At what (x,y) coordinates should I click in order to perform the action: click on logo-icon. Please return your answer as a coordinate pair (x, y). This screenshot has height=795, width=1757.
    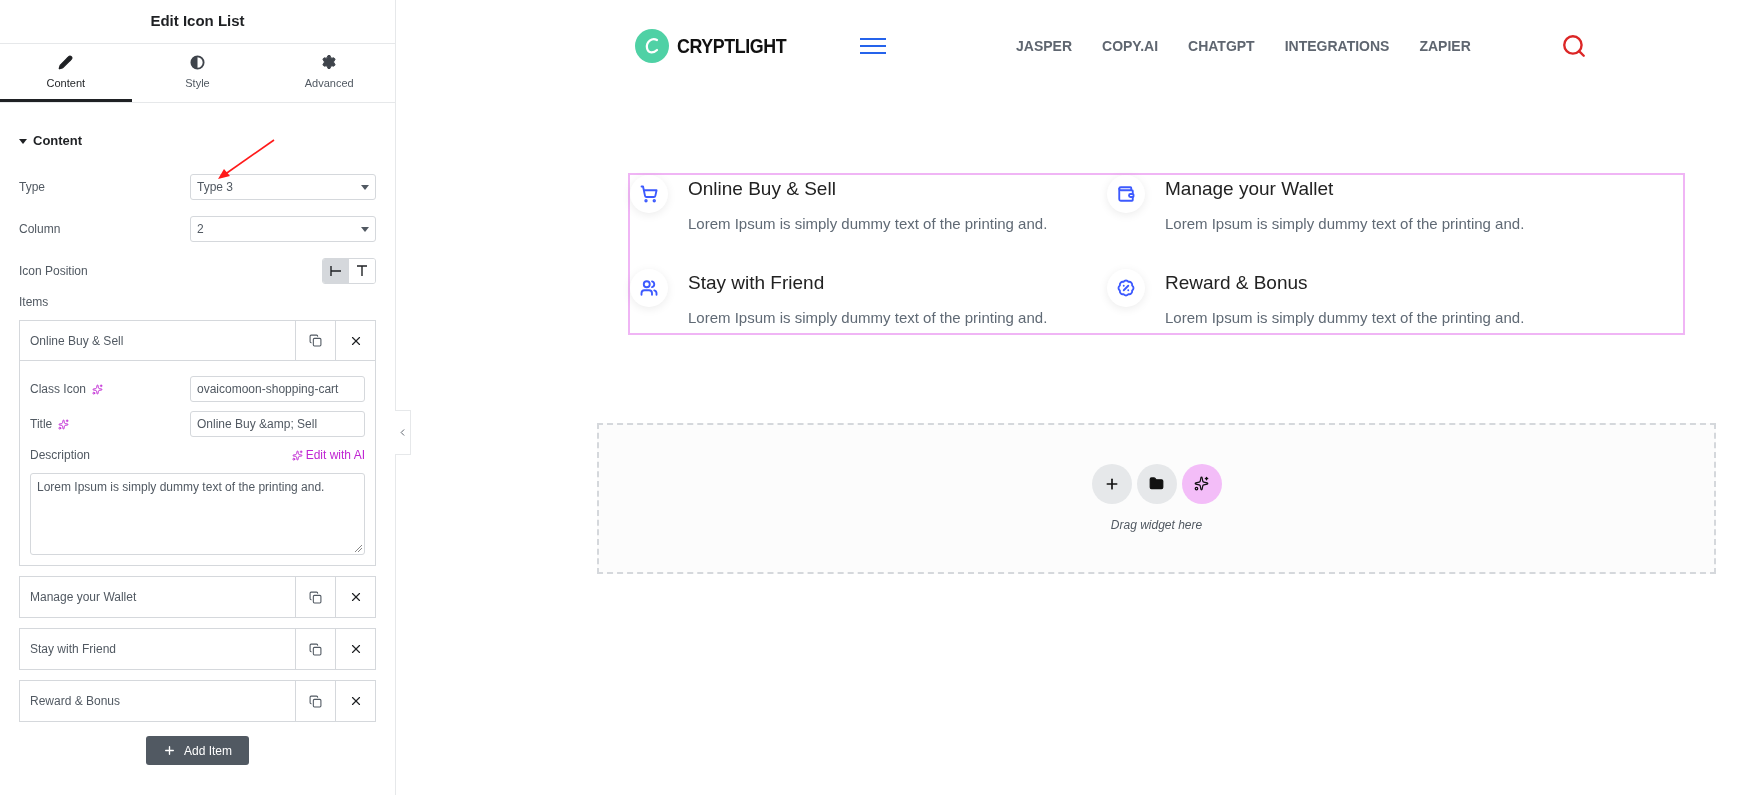
    Looking at the image, I should click on (652, 46).